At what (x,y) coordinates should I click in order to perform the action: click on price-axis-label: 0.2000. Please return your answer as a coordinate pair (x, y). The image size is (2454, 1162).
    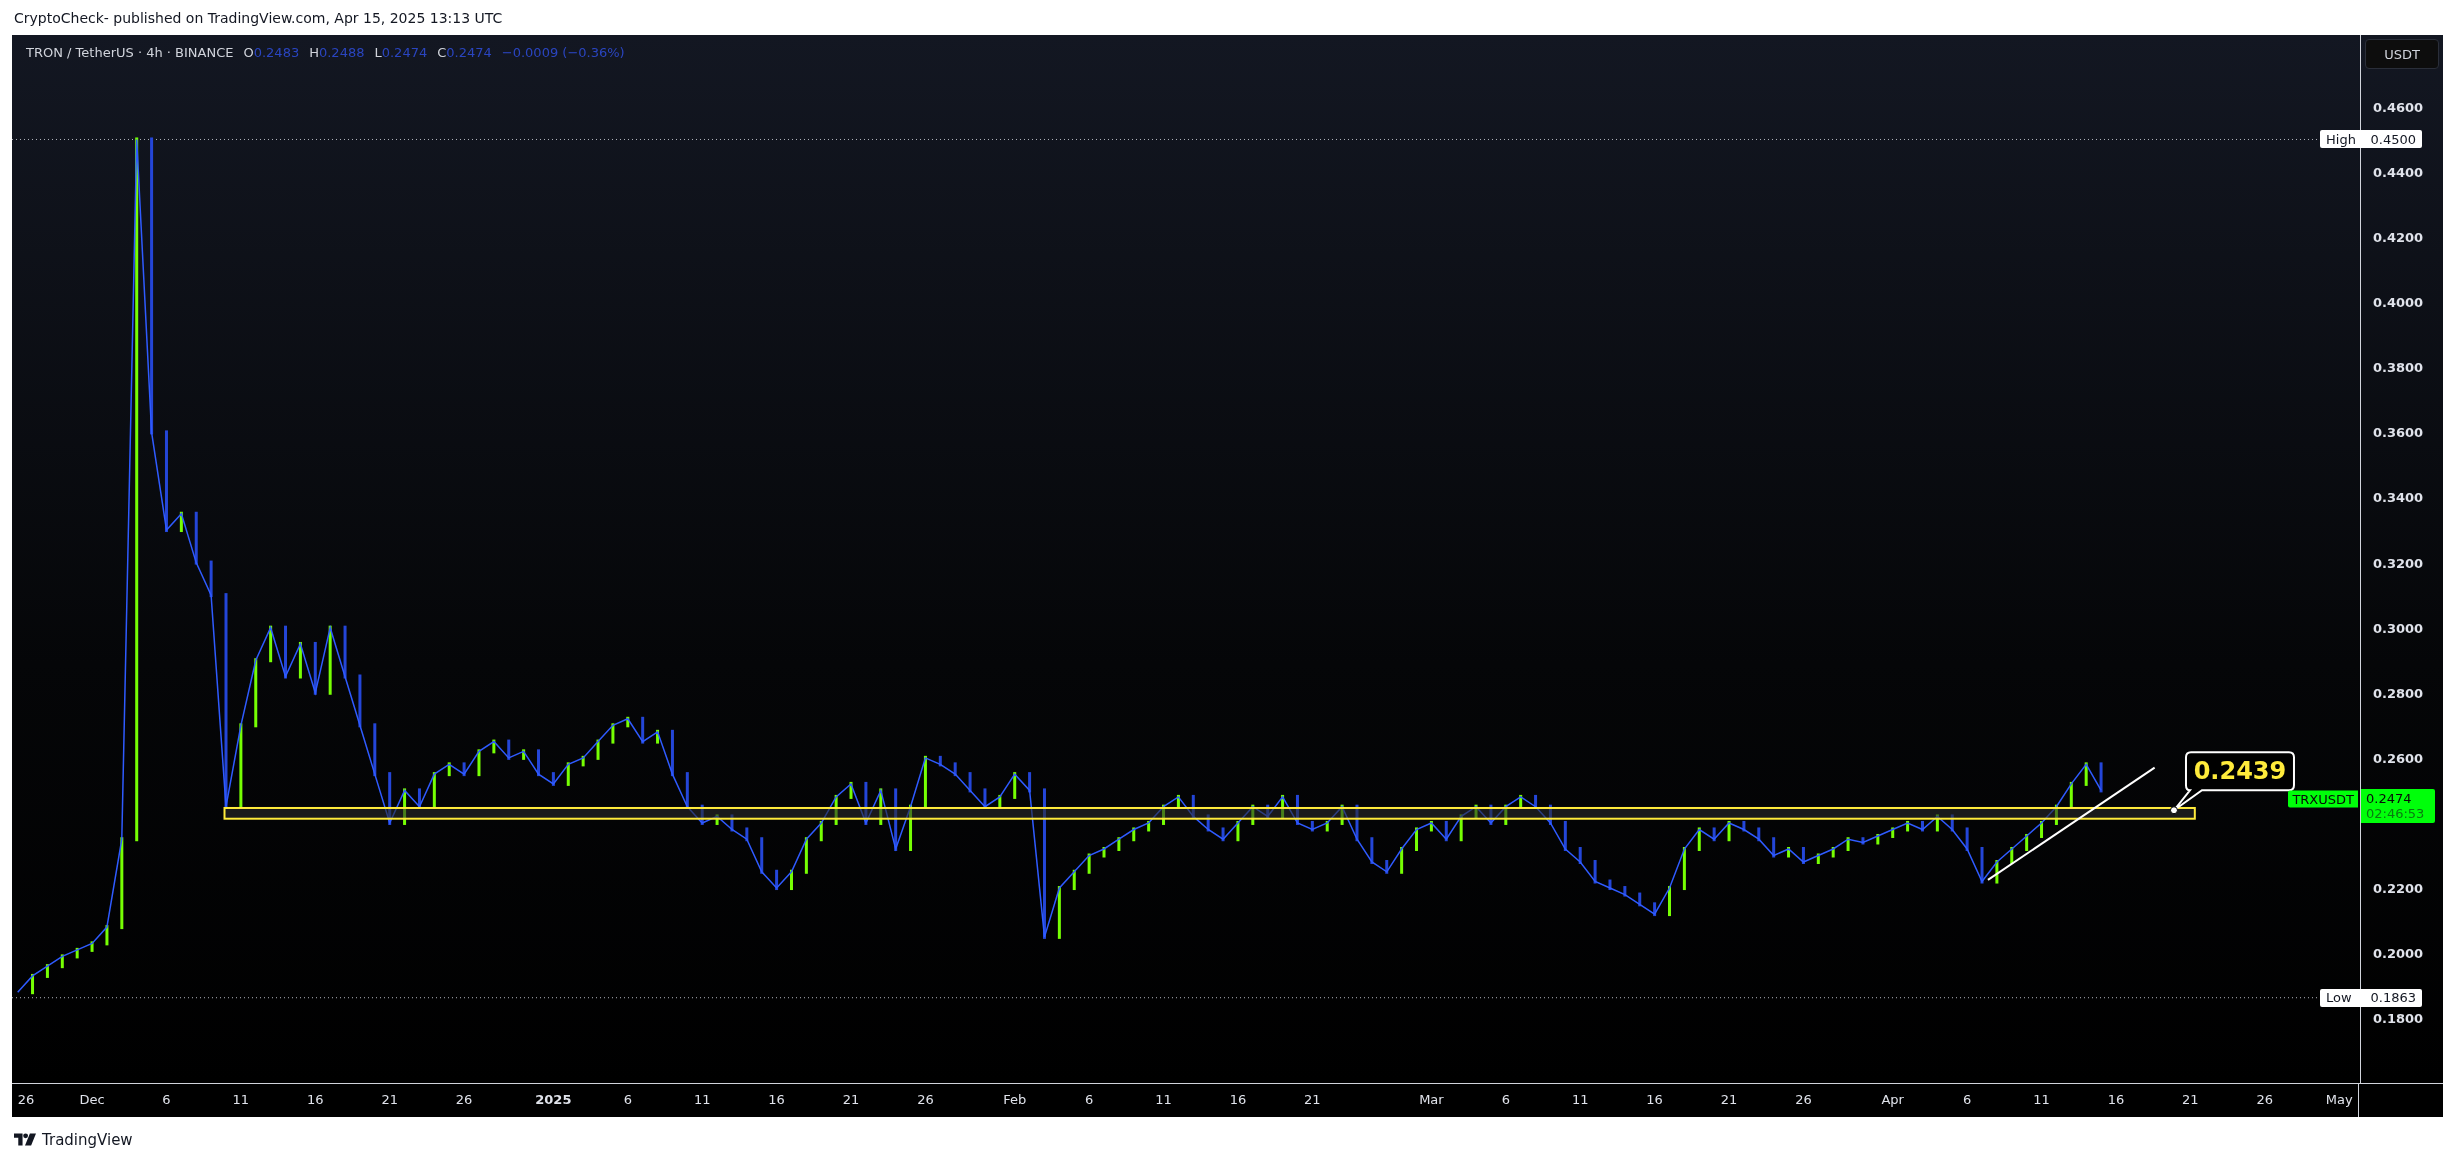
    Looking at the image, I should click on (2398, 953).